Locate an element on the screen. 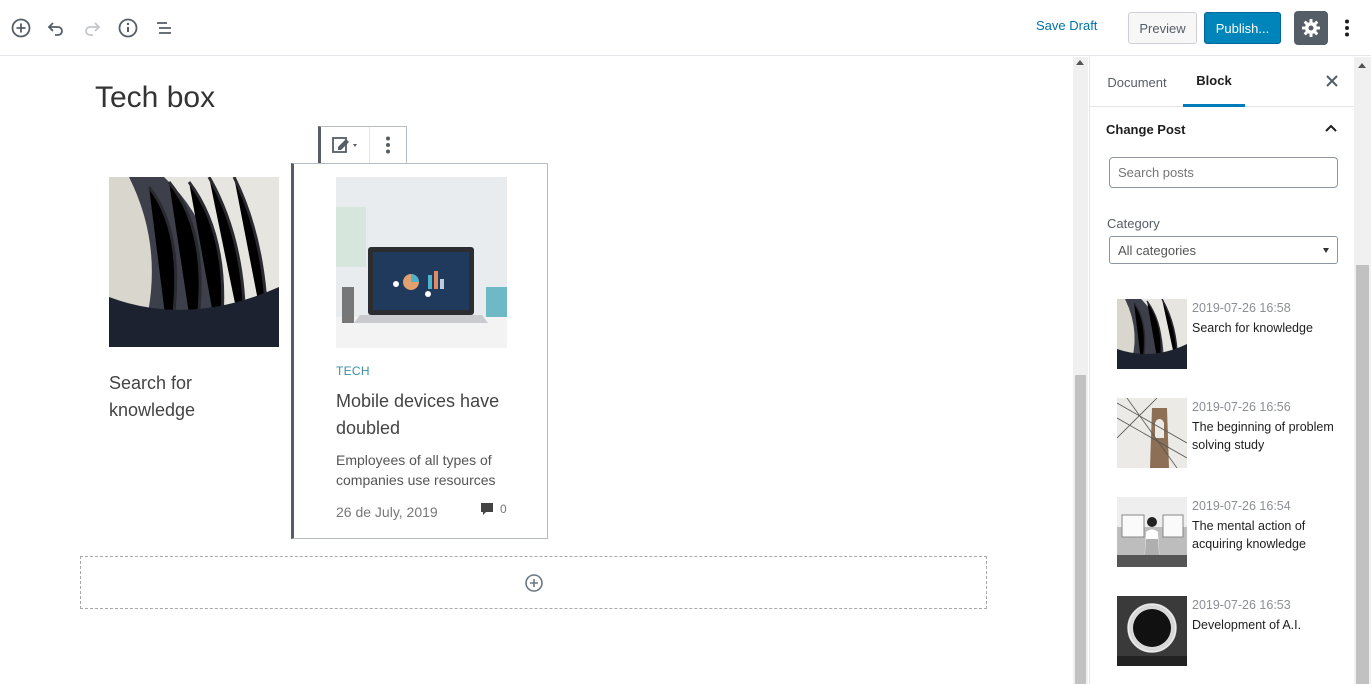 Image resolution: width=1371 pixels, height=684 pixels. block-navigation-button is located at coordinates (164, 28).